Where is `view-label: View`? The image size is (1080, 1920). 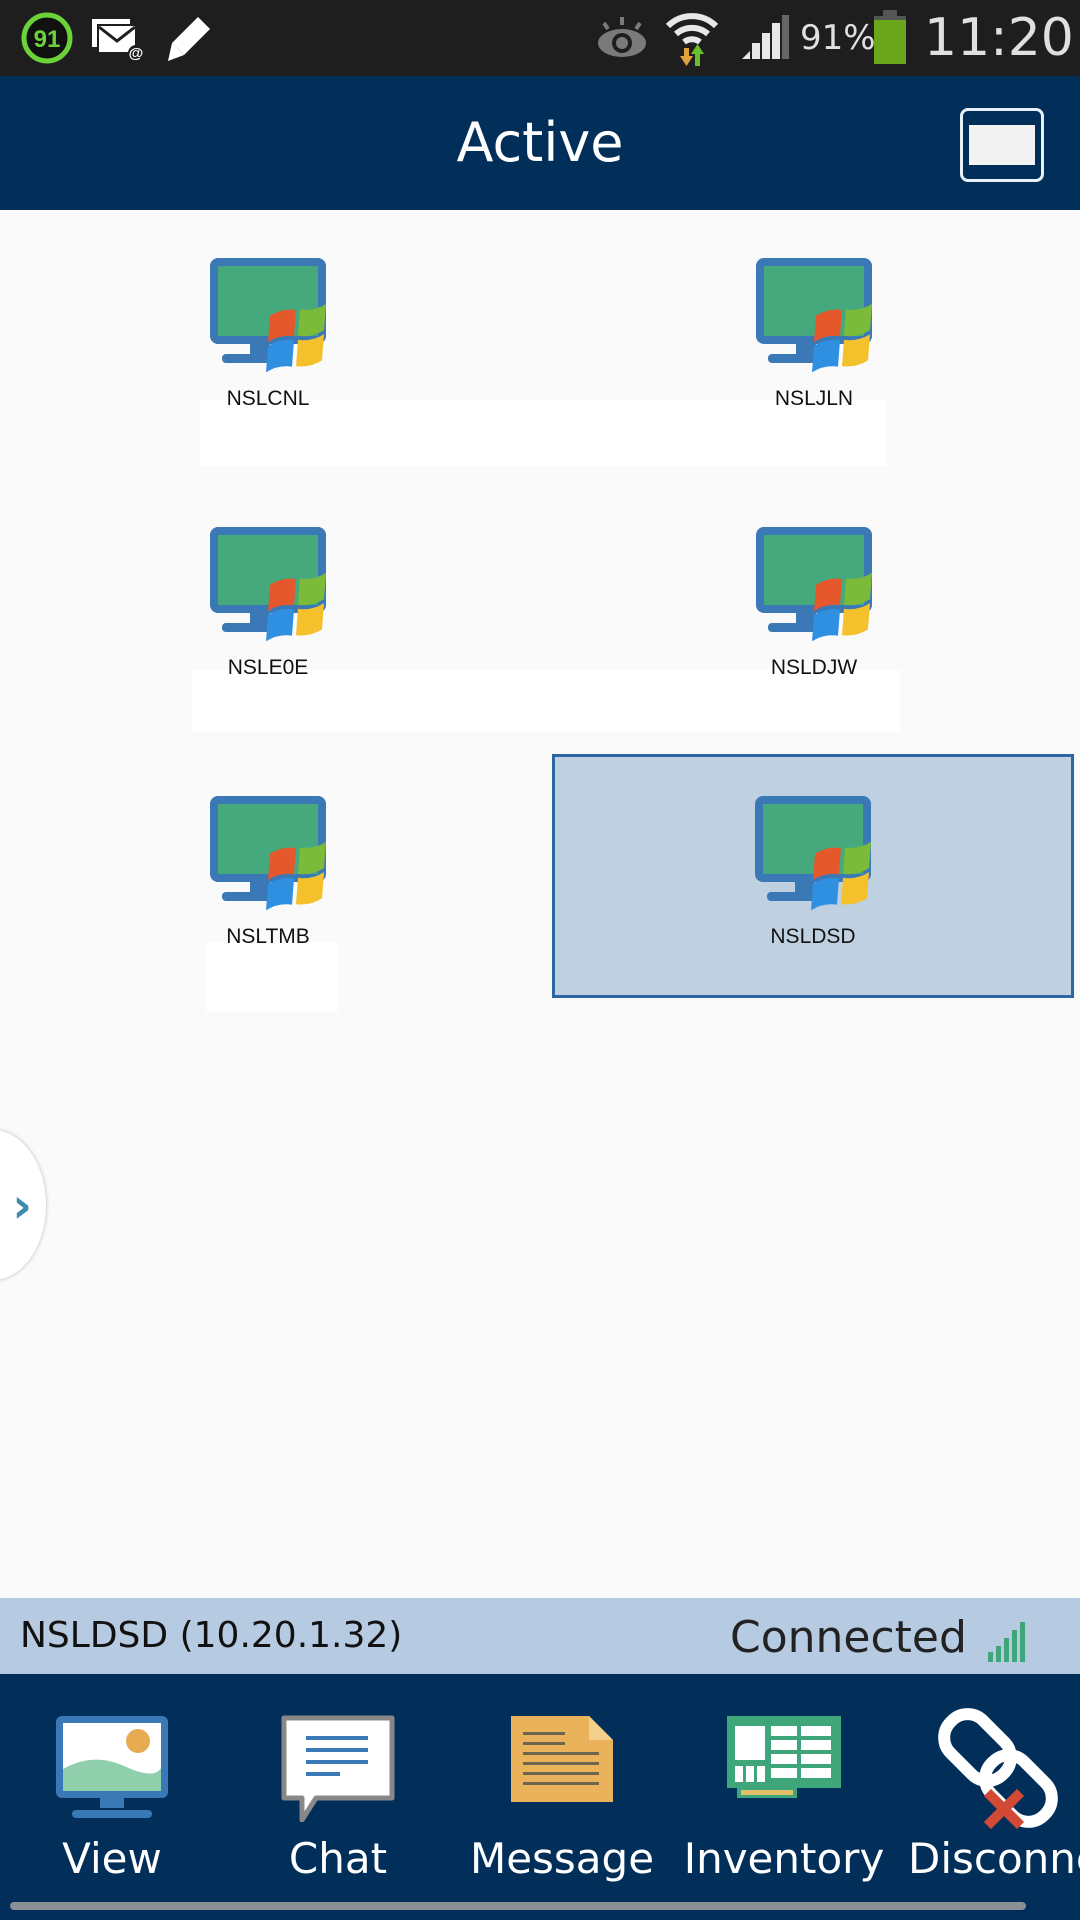
view-label: View is located at coordinates (112, 1858).